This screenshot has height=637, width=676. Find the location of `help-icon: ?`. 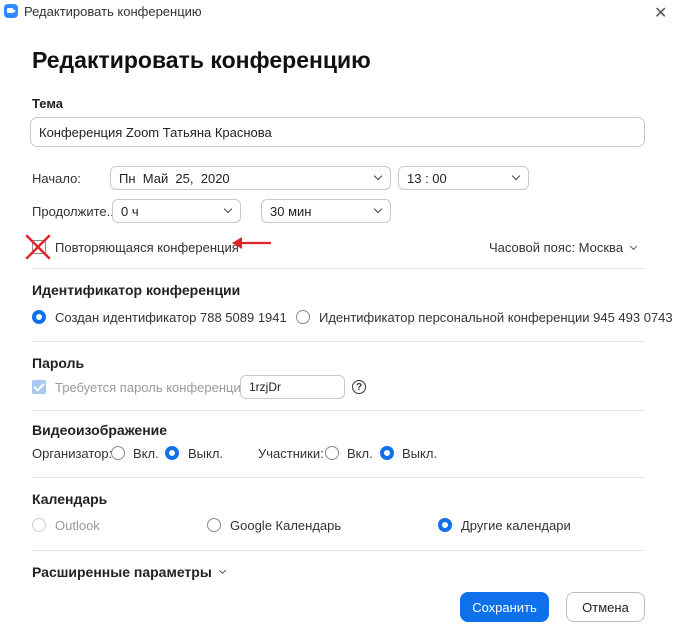

help-icon: ? is located at coordinates (359, 387).